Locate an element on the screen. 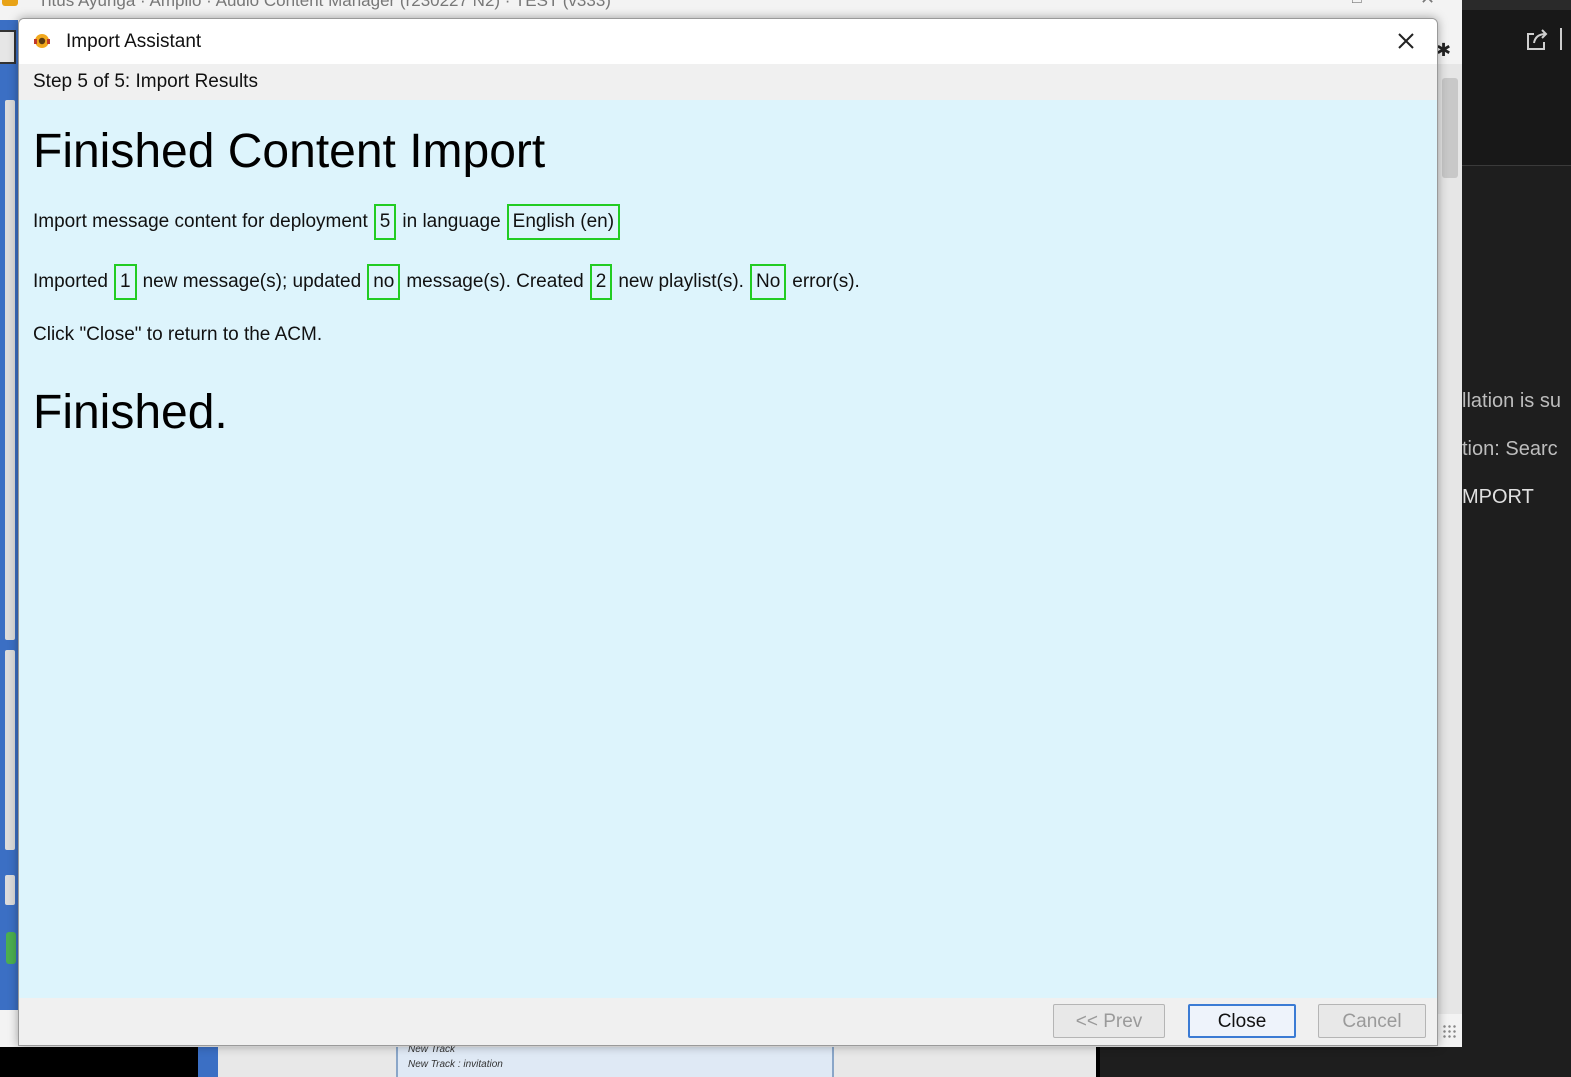  close-button: Close is located at coordinates (1242, 1021).